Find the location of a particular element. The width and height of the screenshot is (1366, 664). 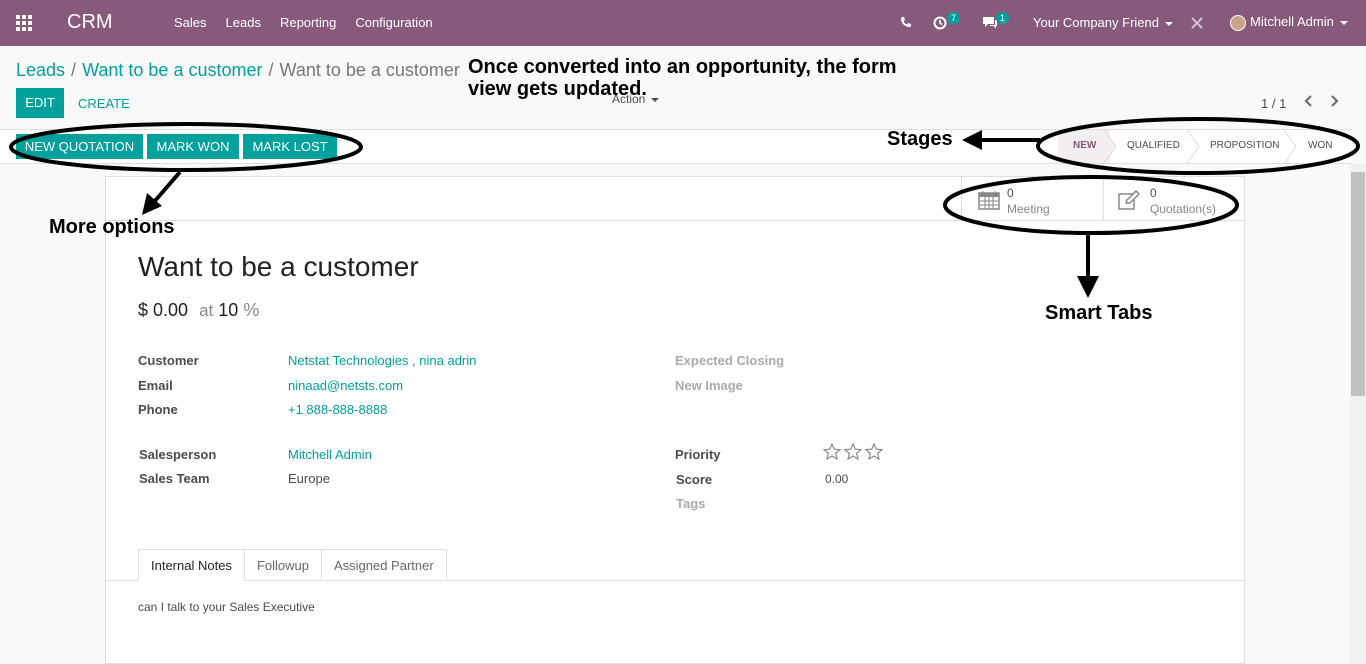

pager-next-button is located at coordinates (1336, 102).